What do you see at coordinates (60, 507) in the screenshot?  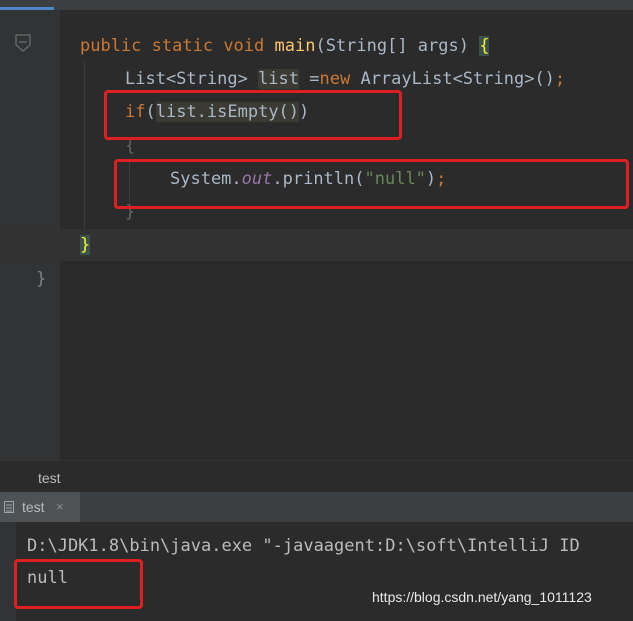 I see `close-icon: ×` at bounding box center [60, 507].